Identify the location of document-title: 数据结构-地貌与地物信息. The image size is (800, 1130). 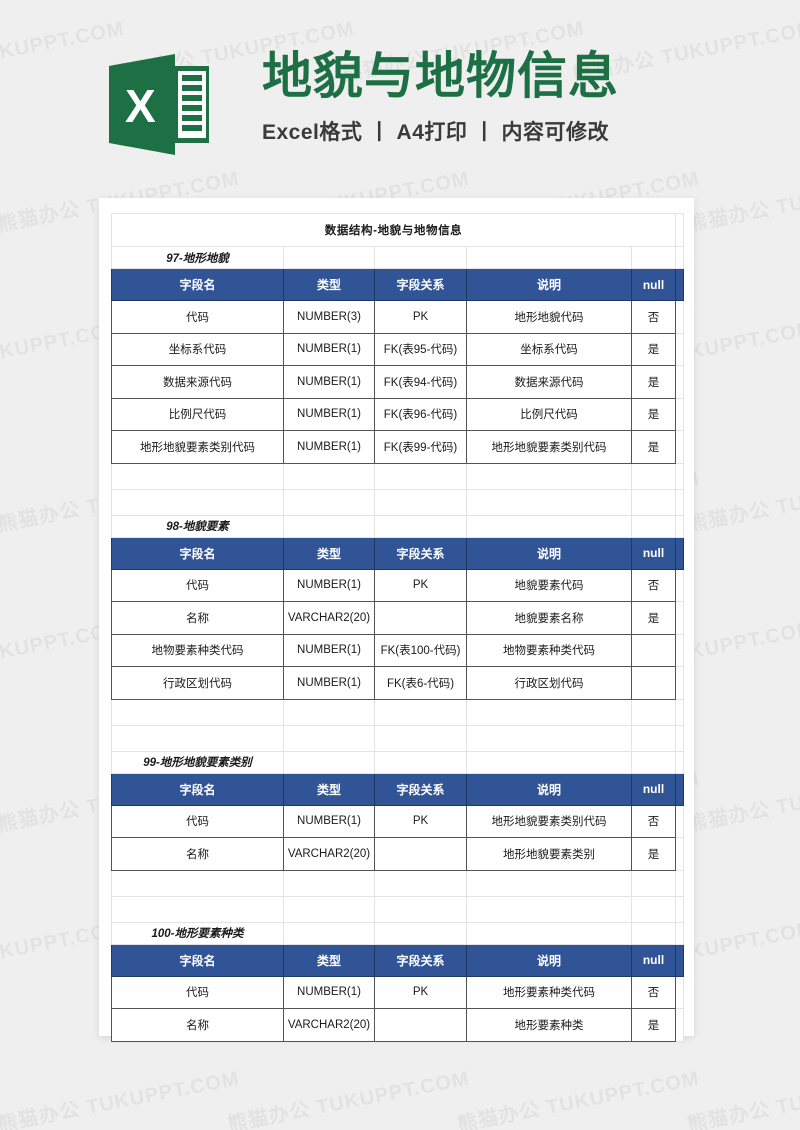
(393, 230).